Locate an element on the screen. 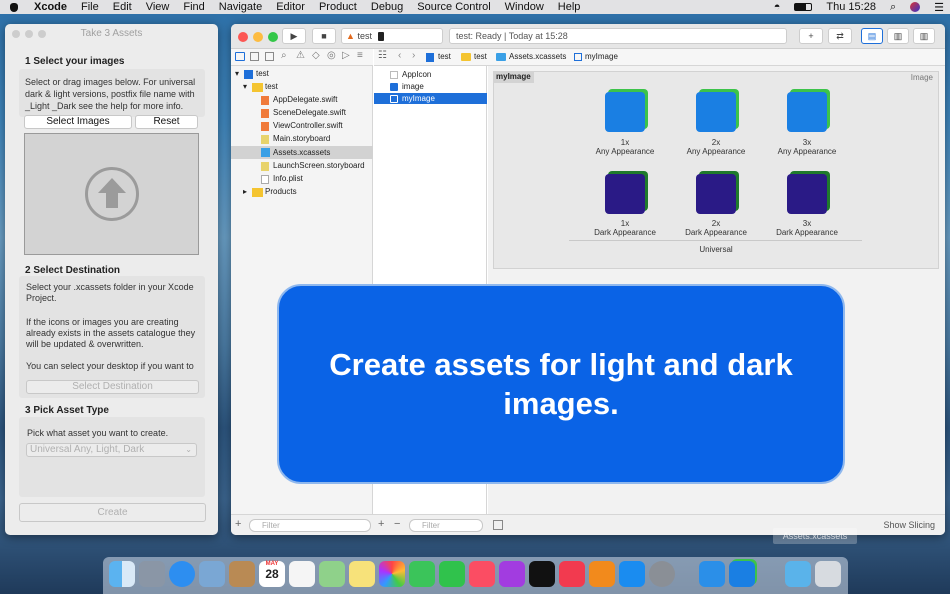  forward-icon: › is located at coordinates (413, 55).